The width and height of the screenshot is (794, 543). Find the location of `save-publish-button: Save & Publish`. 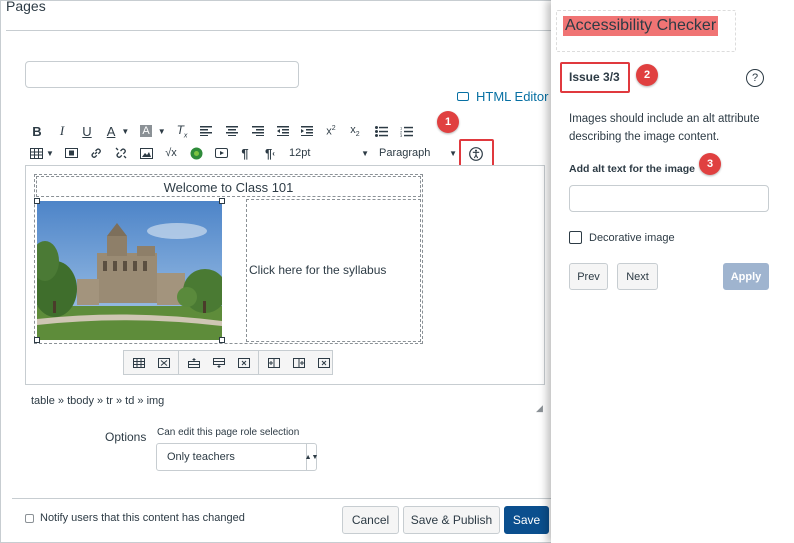

save-publish-button: Save & Publish is located at coordinates (451, 520).